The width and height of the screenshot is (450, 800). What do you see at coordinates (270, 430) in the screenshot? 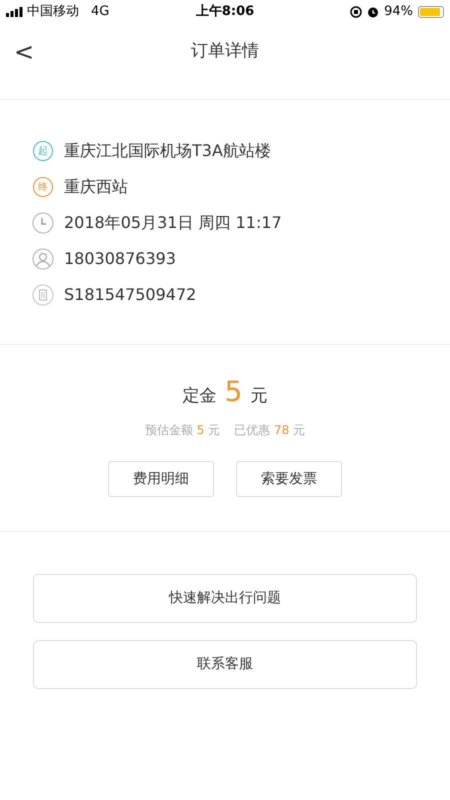
I see `fare-summary-text: 已优惠 78 元` at bounding box center [270, 430].